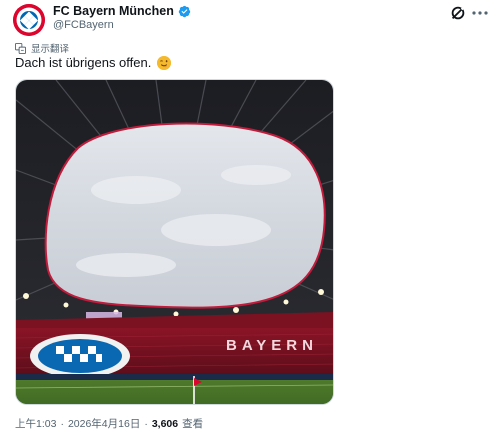 Image resolution: width=500 pixels, height=440 pixels. Describe the element at coordinates (83, 62) in the screenshot. I see `tweet-text-content: Dach ist übrigens offen.` at that location.